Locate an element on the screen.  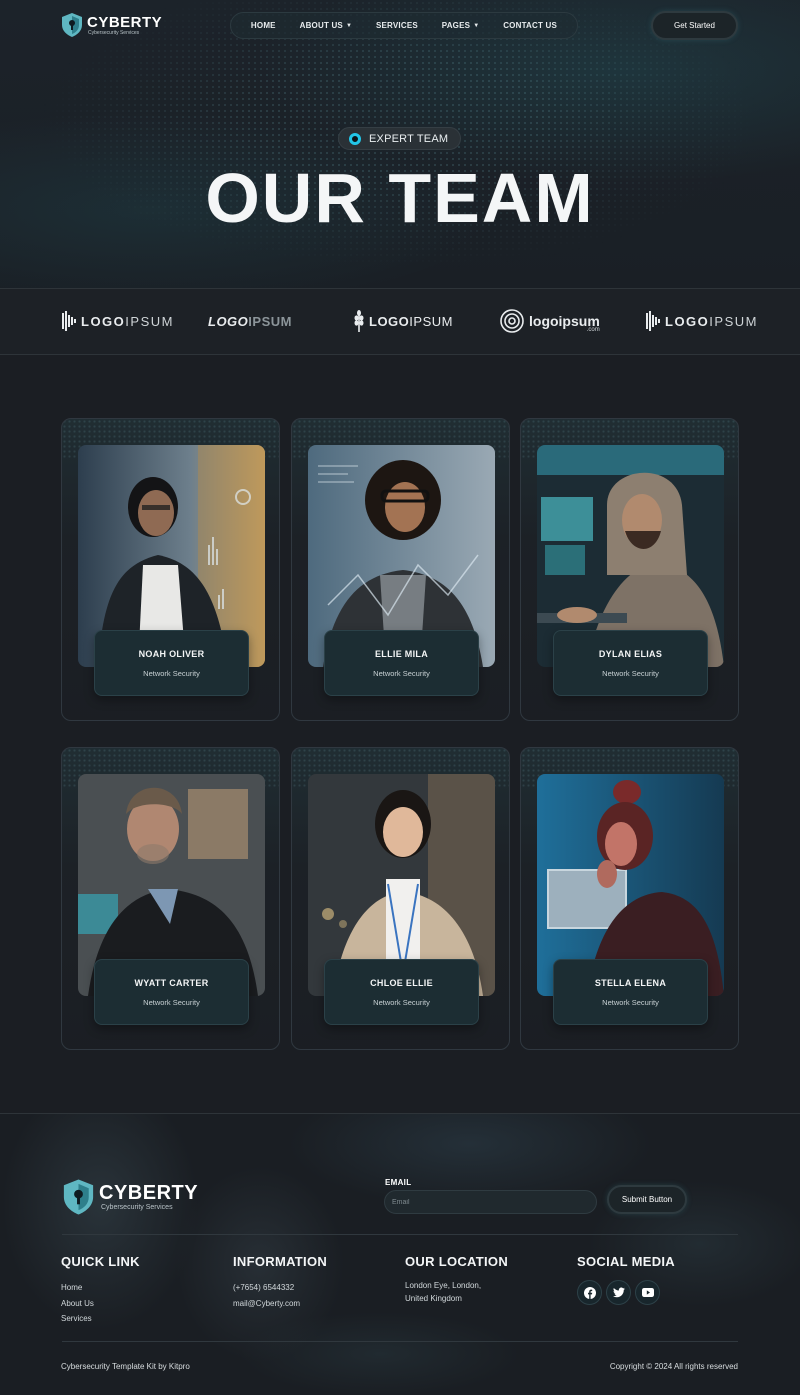
dot-icon is located at coordinates (355, 138).